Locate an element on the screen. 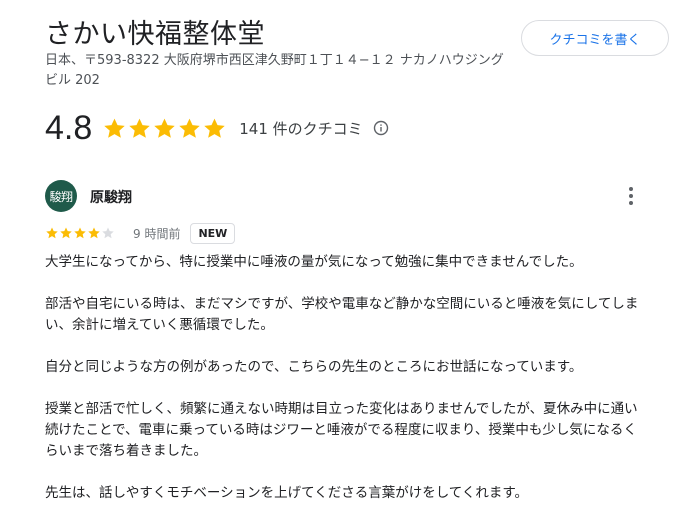 Image resolution: width=680 pixels, height=514 pixels. review-paragraph: 自分と同じような方の例があったので、こちらの先生のところにお世話になっています。 is located at coordinates (314, 367).